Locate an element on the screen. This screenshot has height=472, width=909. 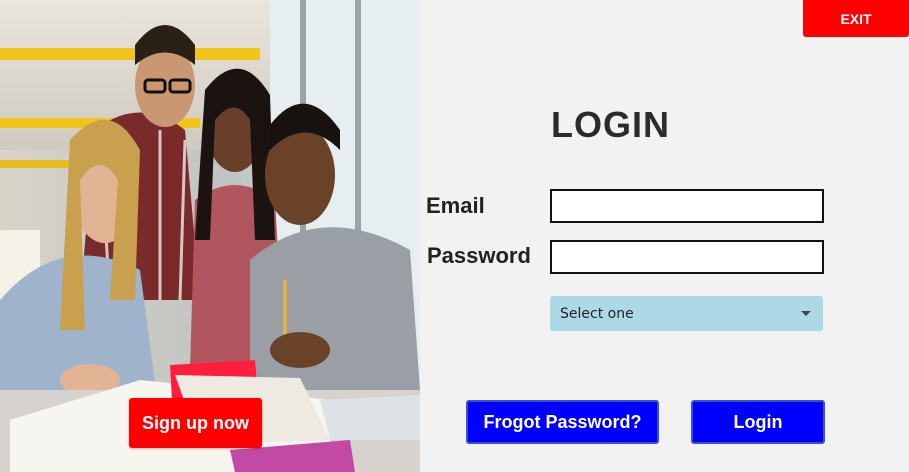
email-label: Email is located at coordinates (455, 205).